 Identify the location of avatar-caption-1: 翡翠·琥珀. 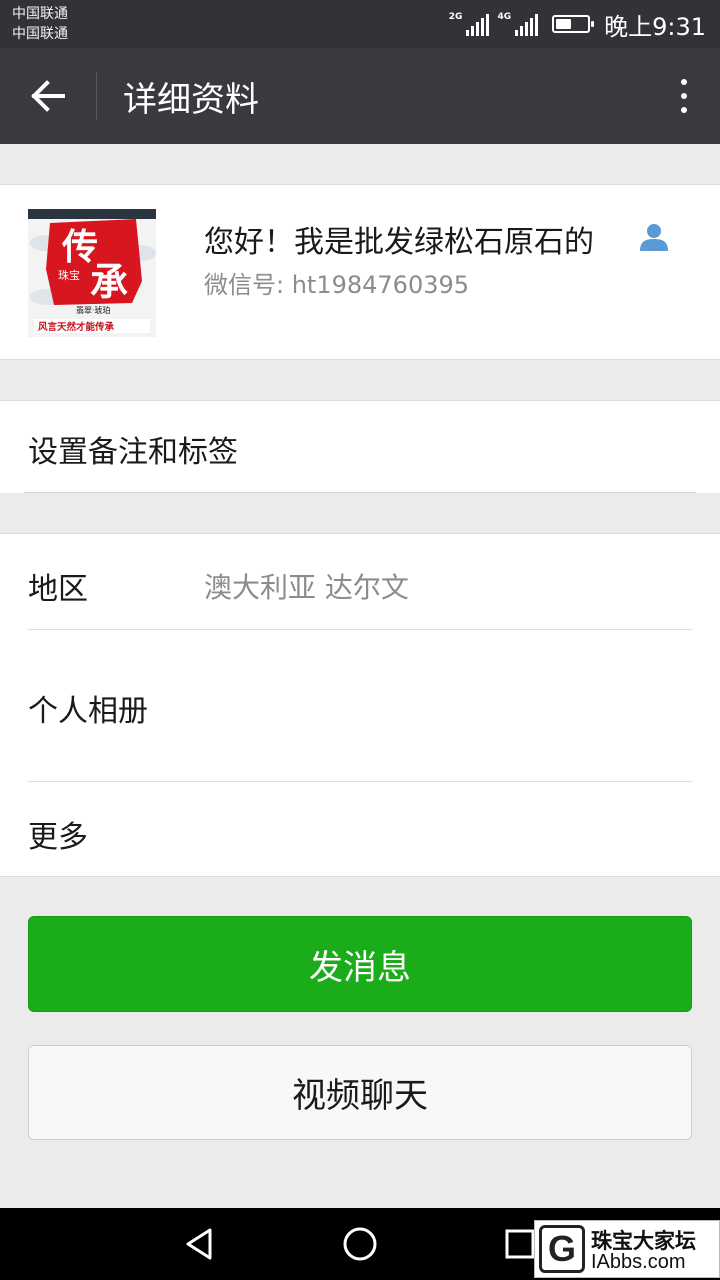
(93, 310).